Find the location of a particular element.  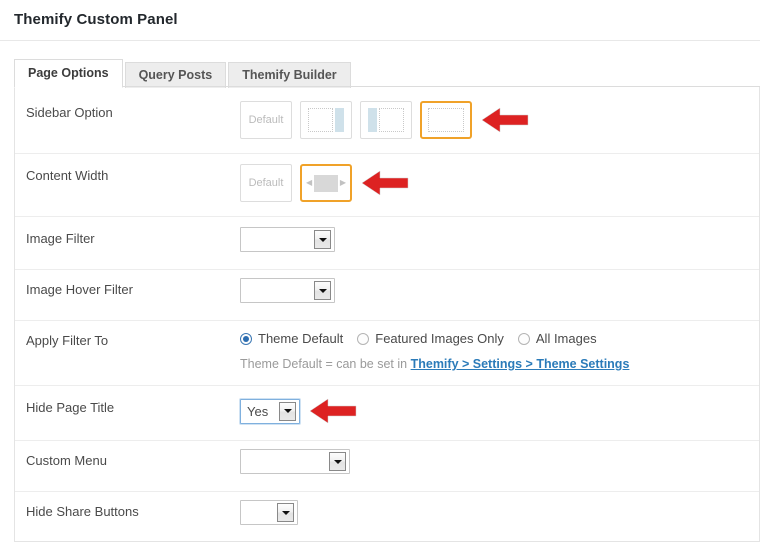

sidebar-option-default-label: Default is located at coordinates (266, 120).